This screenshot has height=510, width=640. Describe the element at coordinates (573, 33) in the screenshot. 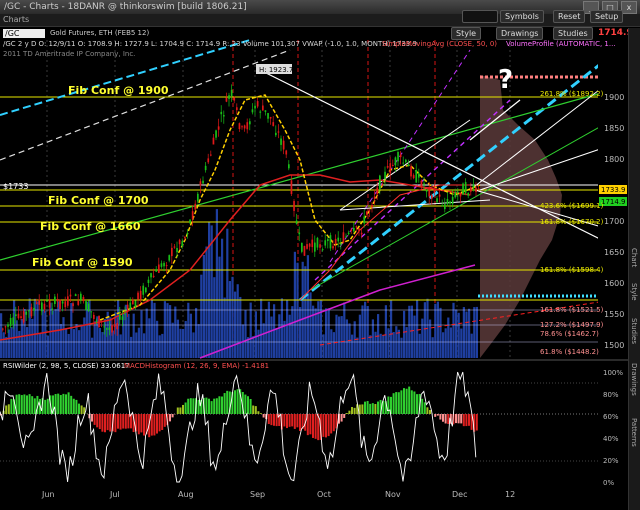

I see `studies-button: Studies` at that location.